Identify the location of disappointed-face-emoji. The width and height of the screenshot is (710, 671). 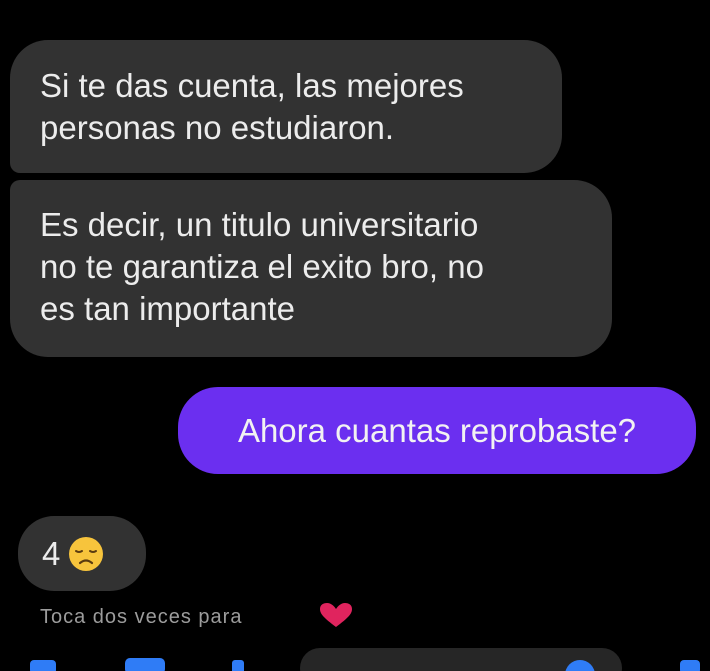
(86, 553).